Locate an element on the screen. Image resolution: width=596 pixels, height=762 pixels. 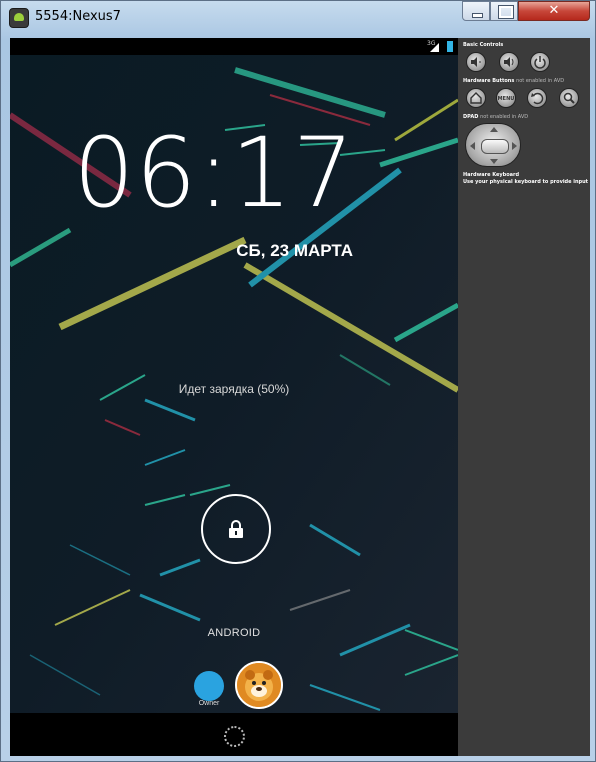
back-icon is located at coordinates (537, 98).